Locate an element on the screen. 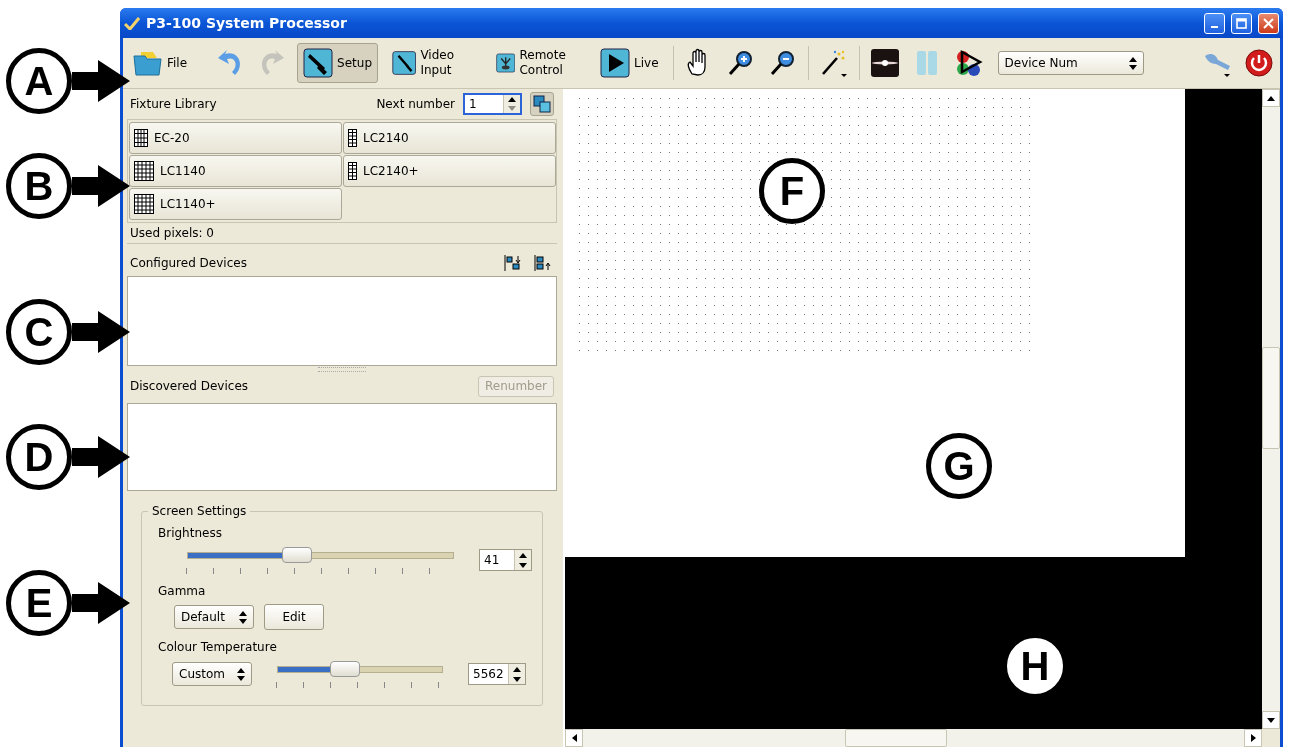 This screenshot has height=747, width=1289. callout-label: D is located at coordinates (39, 457).